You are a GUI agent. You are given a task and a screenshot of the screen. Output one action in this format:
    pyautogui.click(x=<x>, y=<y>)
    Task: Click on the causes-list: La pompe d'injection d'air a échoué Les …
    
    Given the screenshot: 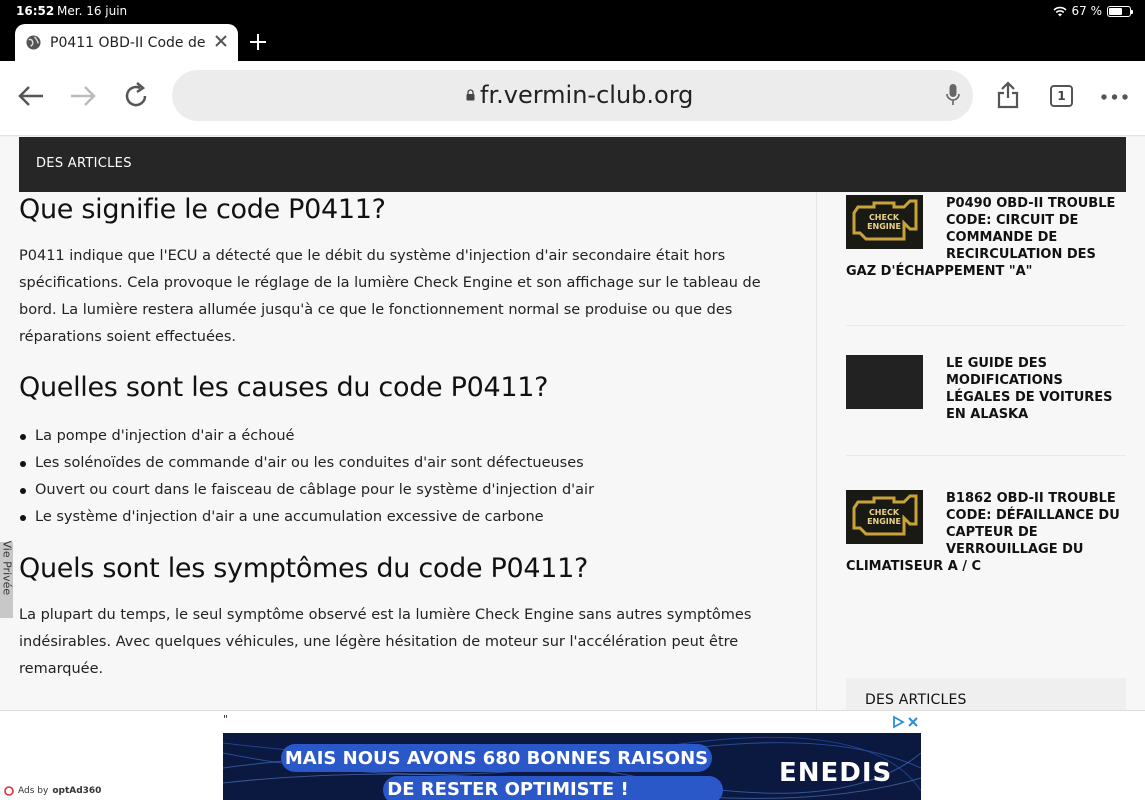 What is the action you would take?
    pyautogui.click(x=306, y=477)
    